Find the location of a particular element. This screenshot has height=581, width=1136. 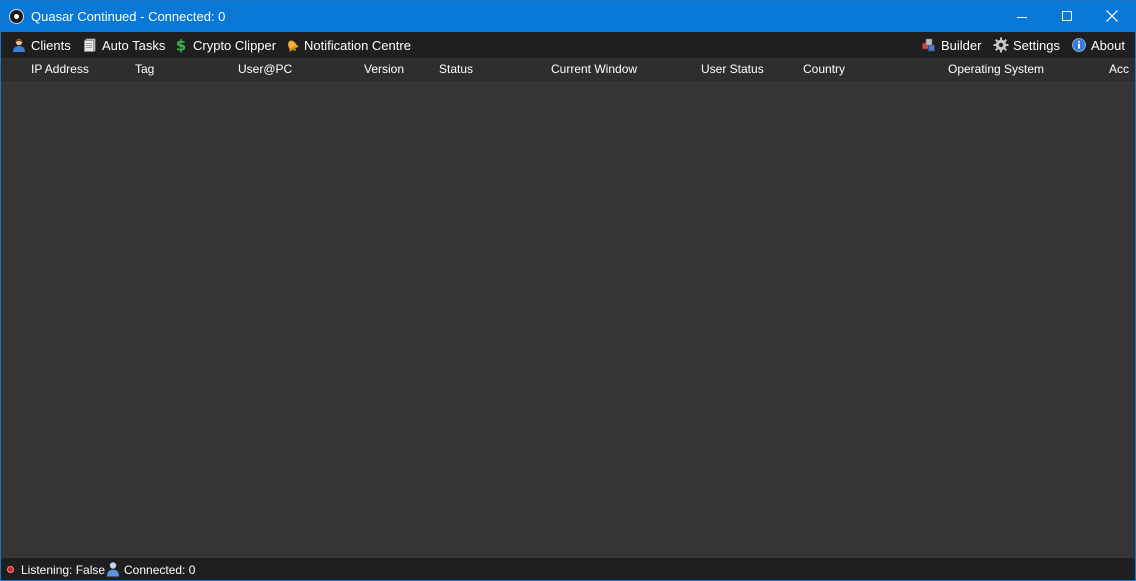

menu-notification-centre: Notification Centre is located at coordinates (347, 45).